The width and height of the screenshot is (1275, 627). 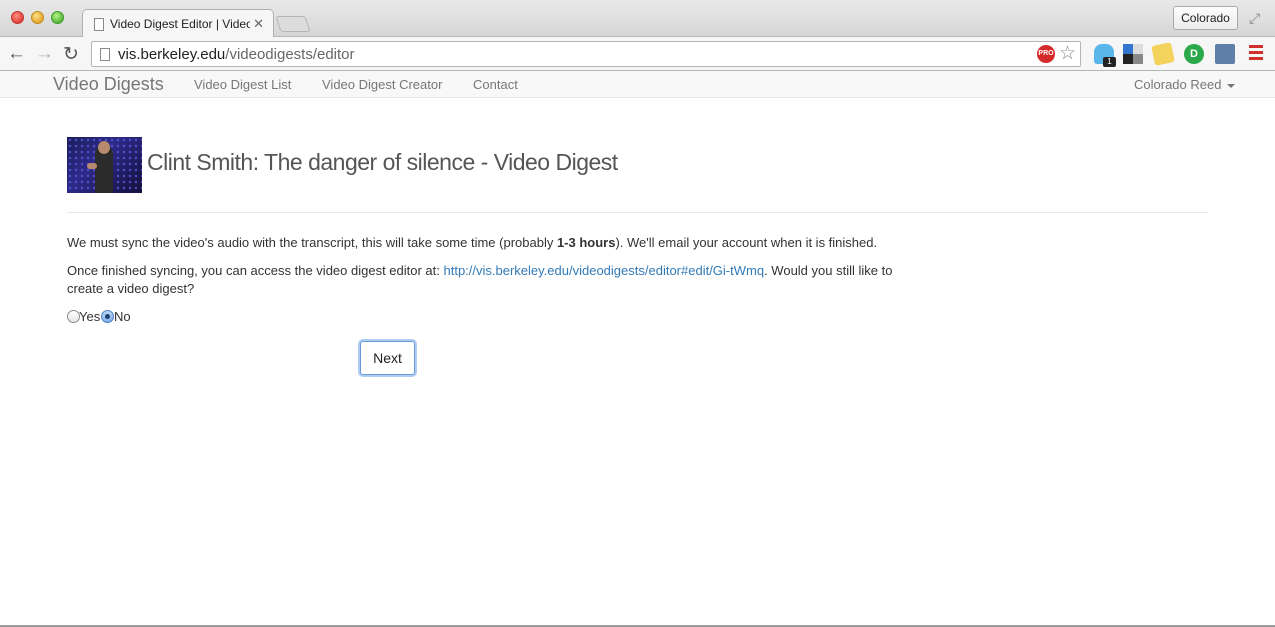 I want to click on nav-video-digest-creator: Video Digest Creator, so click(x=382, y=84).